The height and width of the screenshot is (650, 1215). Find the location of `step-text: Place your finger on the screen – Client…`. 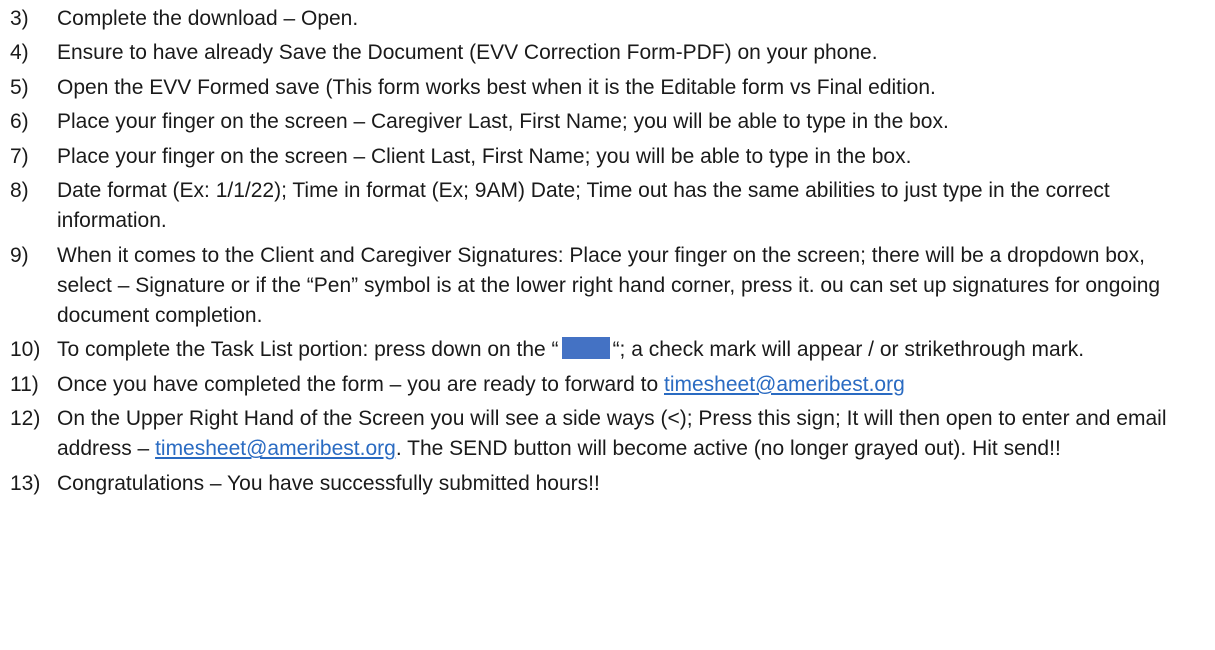

step-text: Place your finger on the screen – Client… is located at coordinates (484, 156).